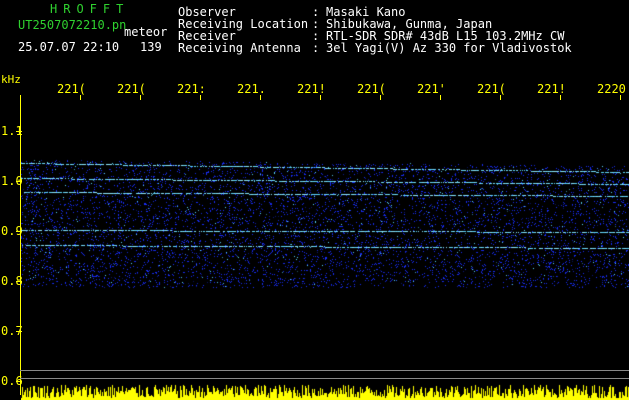 Image resolution: width=629 pixels, height=400 pixels. Describe the element at coordinates (11, 79) in the screenshot. I see `y-axis-unit: kHz` at that location.